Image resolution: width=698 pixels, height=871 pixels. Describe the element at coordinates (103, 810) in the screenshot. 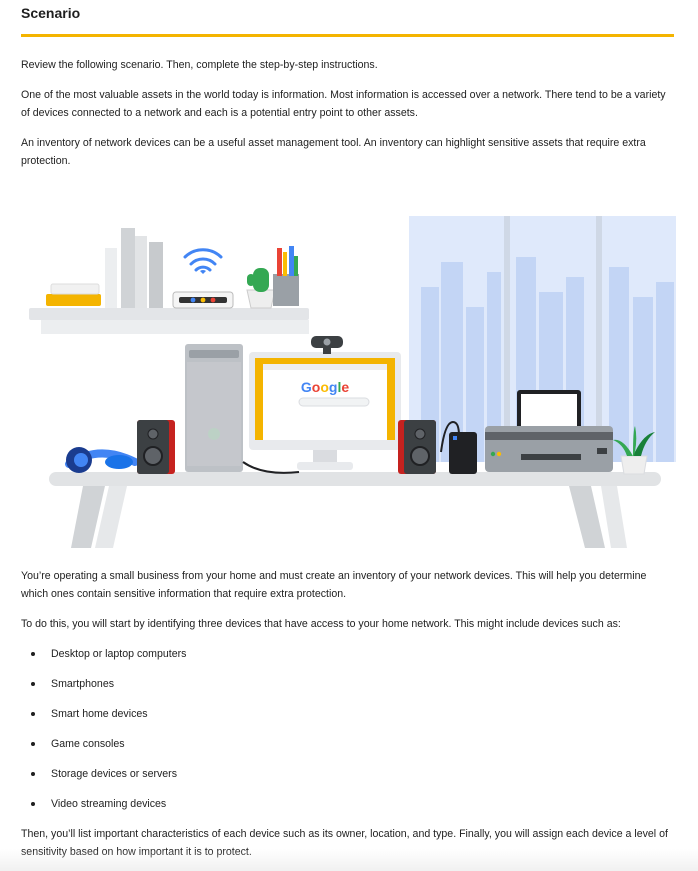

I see `list-item: Video streaming devices` at that location.